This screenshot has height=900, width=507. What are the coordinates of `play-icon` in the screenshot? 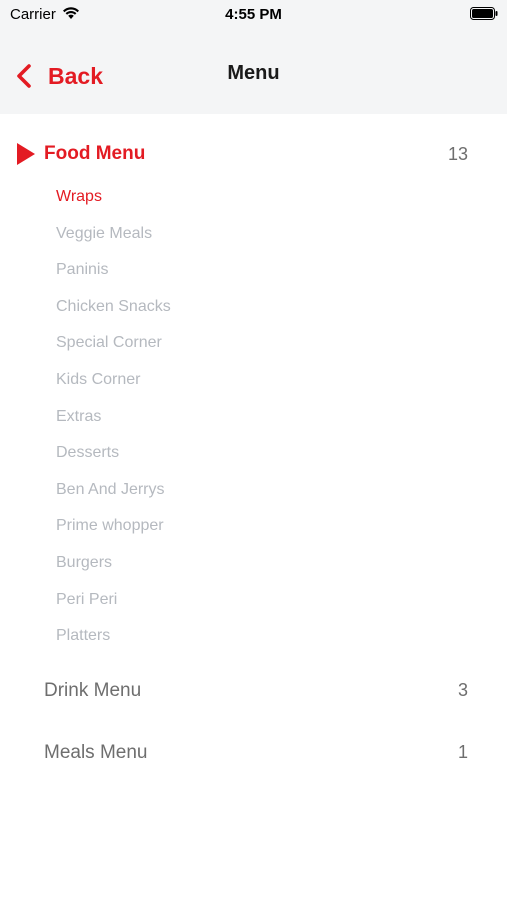 It's located at (26, 154).